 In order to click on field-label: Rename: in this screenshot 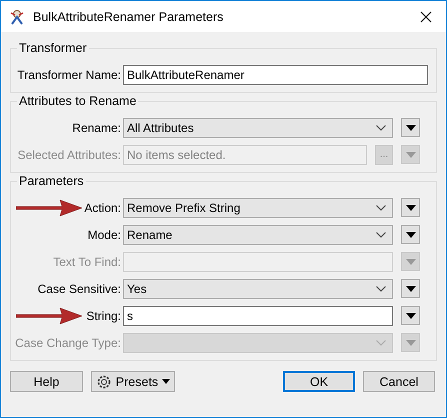, I will do `click(96, 127)`.